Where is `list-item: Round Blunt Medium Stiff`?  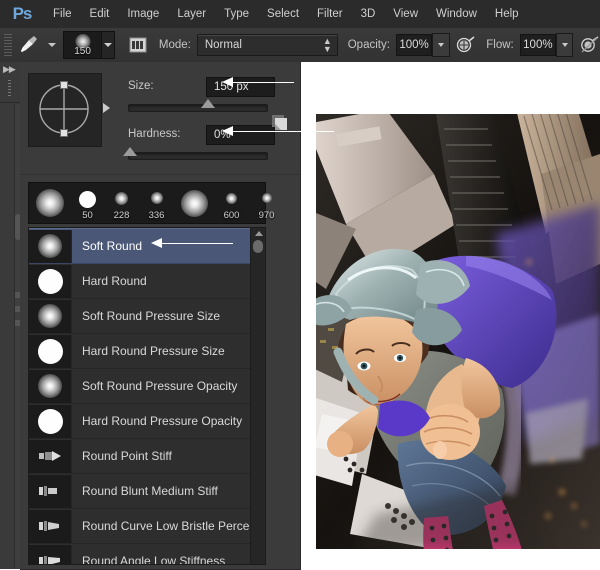 list-item: Round Blunt Medium Stiff is located at coordinates (147, 491).